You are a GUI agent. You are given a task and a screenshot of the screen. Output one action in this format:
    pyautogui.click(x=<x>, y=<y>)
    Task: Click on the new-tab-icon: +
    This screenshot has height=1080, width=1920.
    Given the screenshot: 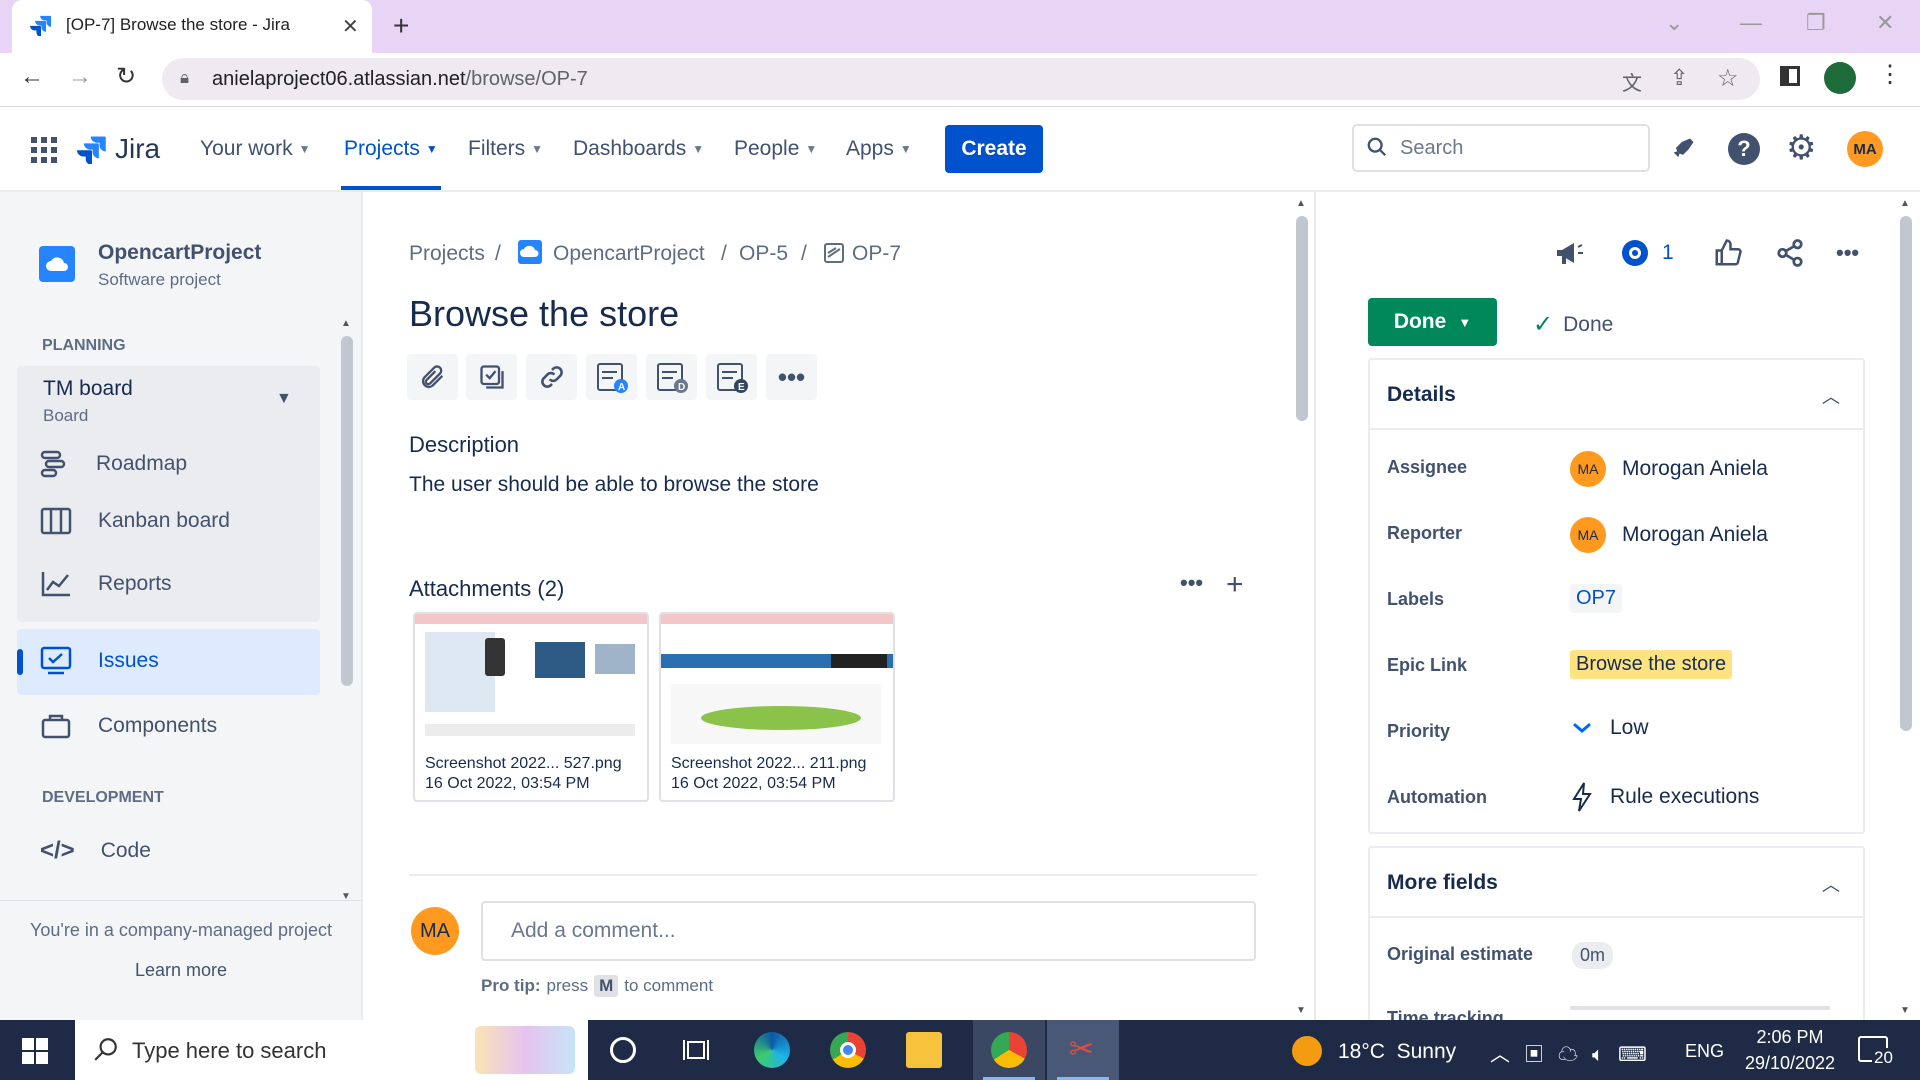 What is the action you would take?
    pyautogui.click(x=401, y=26)
    